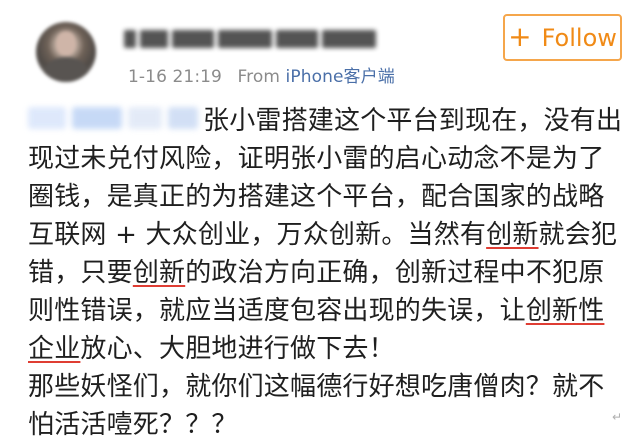 This screenshot has height=444, width=640. I want to click on post-time: 1-16 21:19, so click(175, 77).